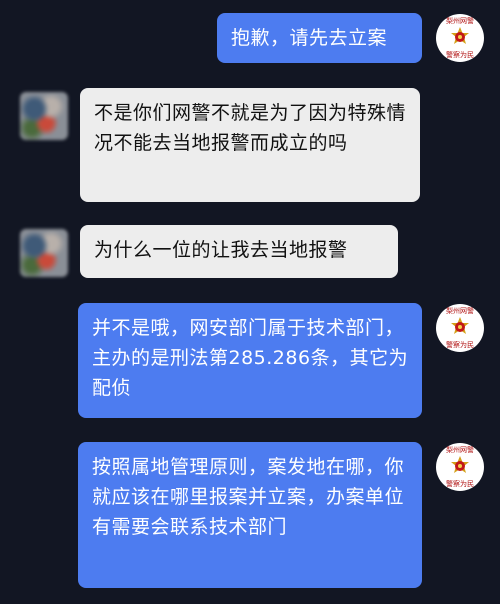 The image size is (500, 604). Describe the element at coordinates (309, 38) in the screenshot. I see `message-text: 抱歉，请先去立案` at that location.